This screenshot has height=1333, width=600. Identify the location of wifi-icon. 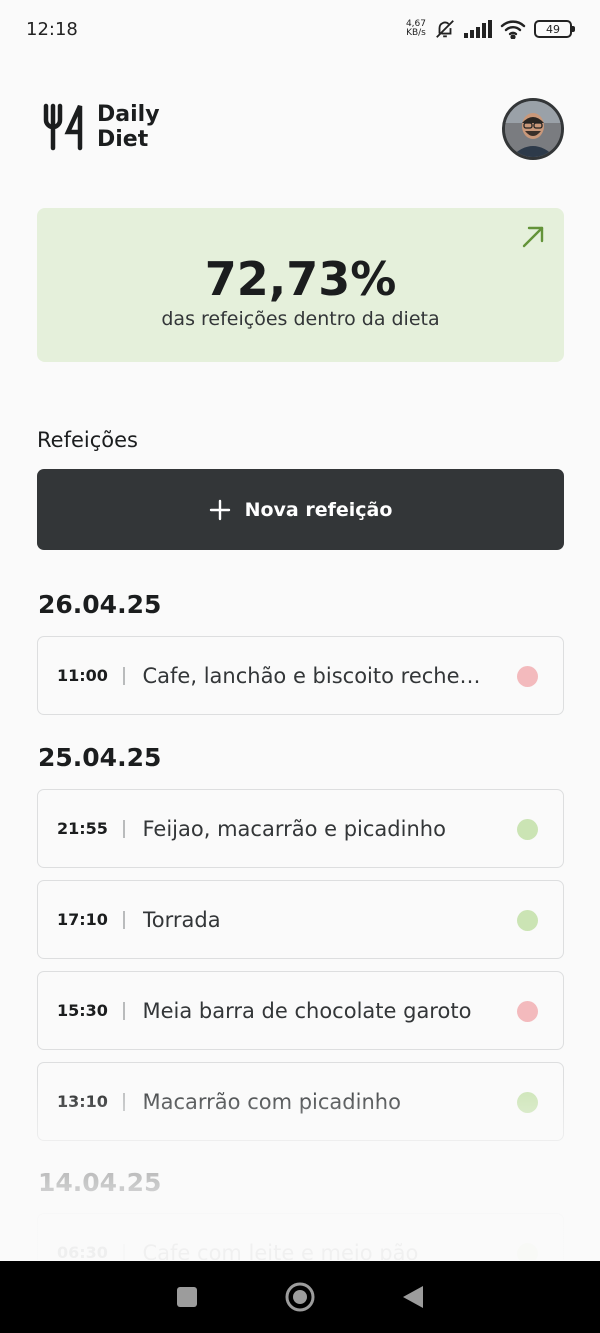
(513, 29).